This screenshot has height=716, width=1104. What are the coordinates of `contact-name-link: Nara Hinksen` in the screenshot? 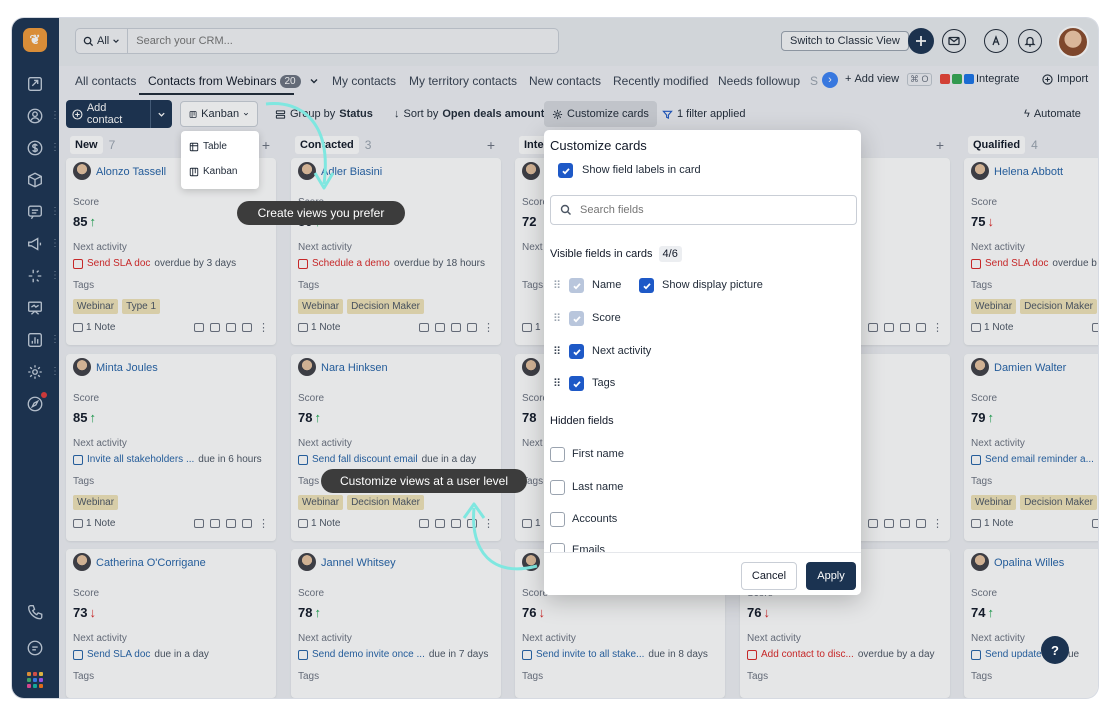 It's located at (354, 368).